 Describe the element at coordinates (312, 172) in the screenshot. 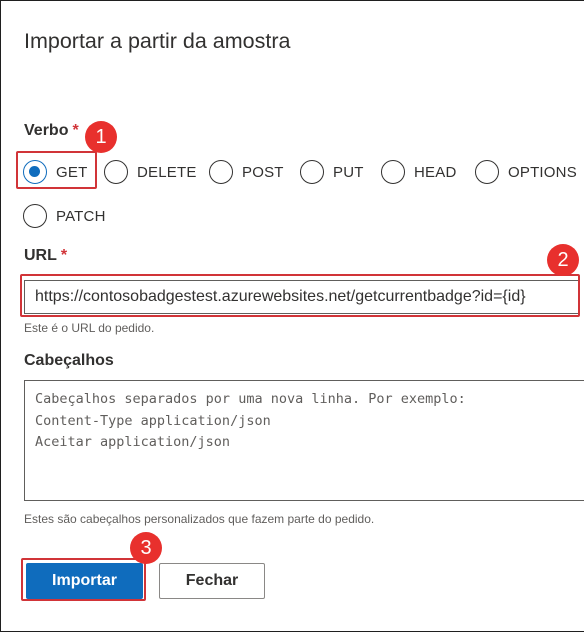

I see `radio-put-circle` at that location.